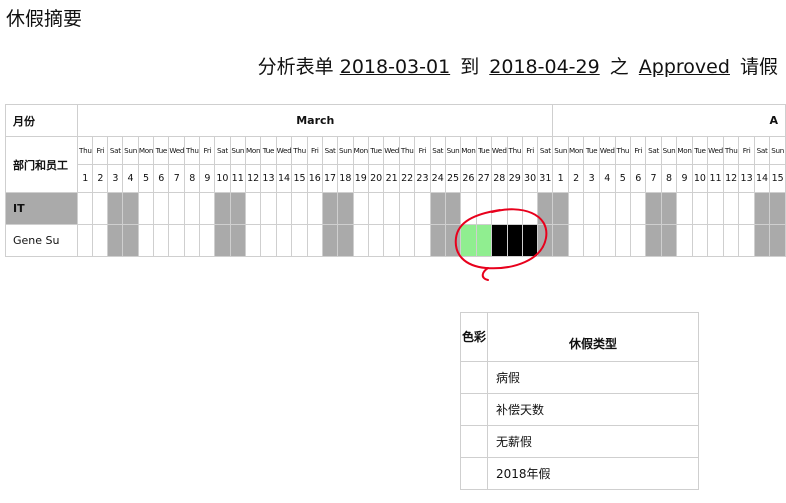 The height and width of the screenshot is (503, 786). Describe the element at coordinates (41, 120) in the screenshot. I see `month-label: 月份` at that location.